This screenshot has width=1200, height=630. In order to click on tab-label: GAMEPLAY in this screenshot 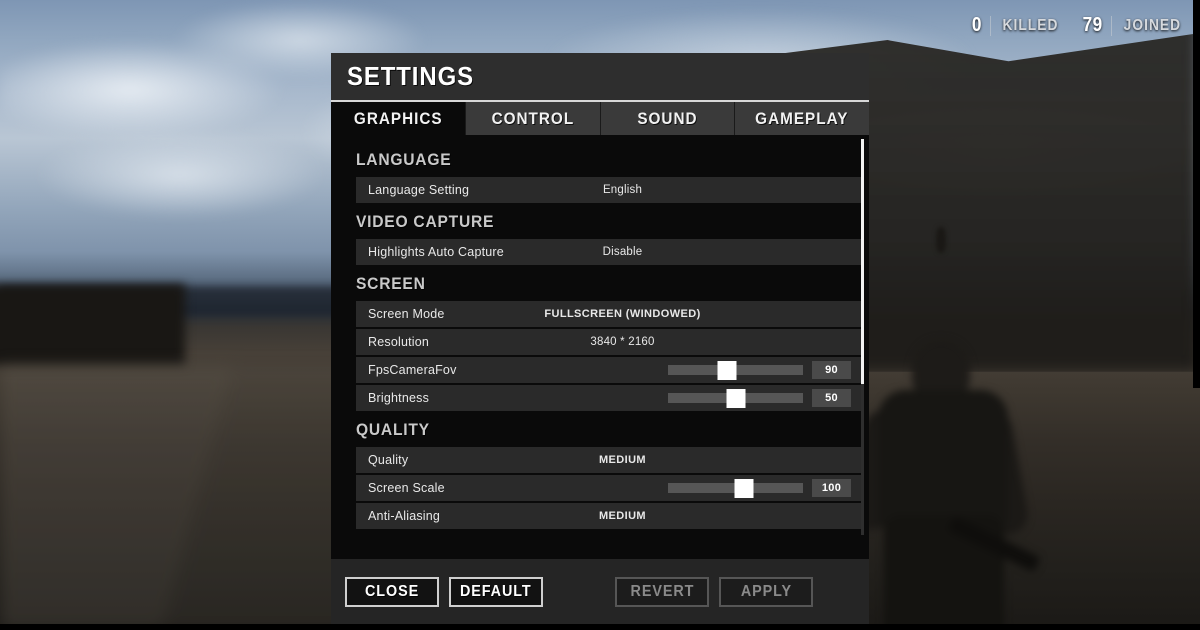, I will do `click(802, 118)`.